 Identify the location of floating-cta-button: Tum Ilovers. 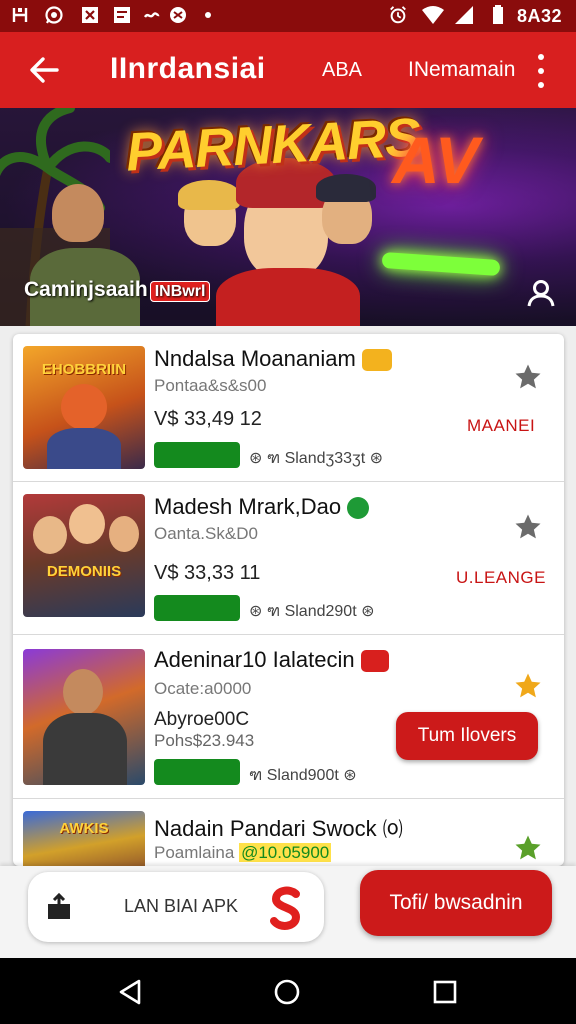
(467, 736).